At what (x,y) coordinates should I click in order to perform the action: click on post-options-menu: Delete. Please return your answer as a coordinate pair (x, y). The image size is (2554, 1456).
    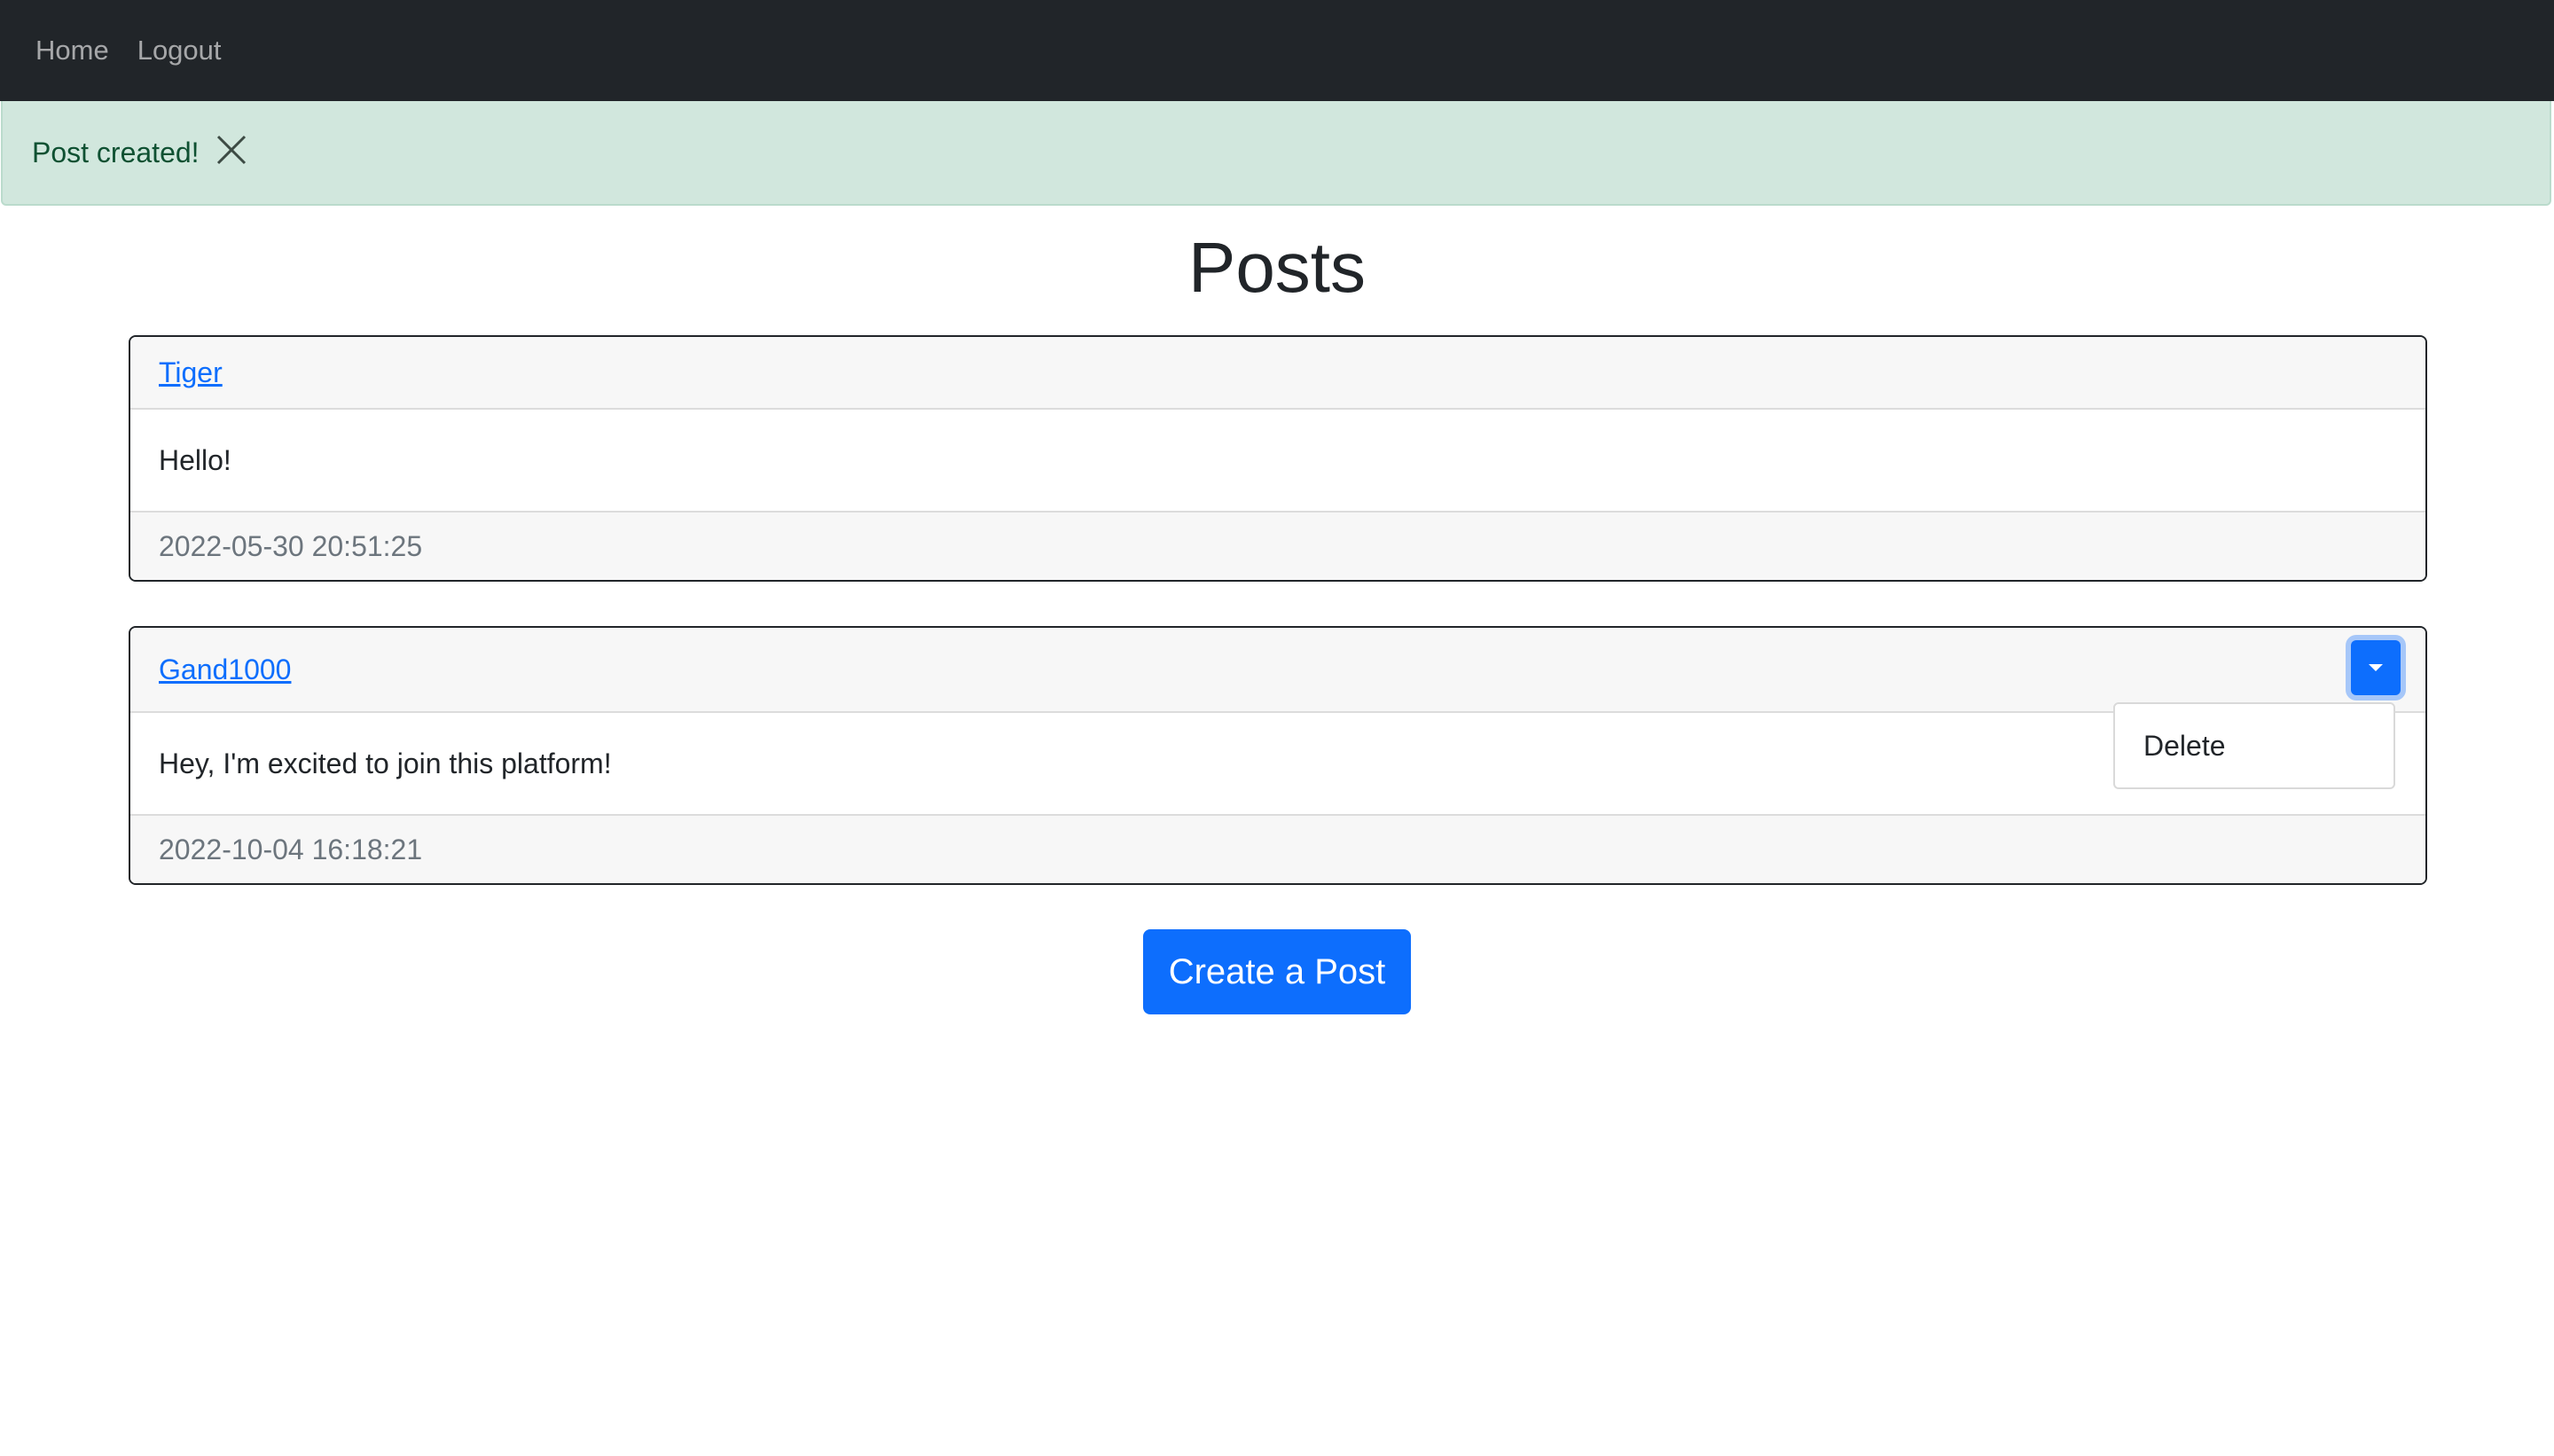
    Looking at the image, I should click on (2254, 745).